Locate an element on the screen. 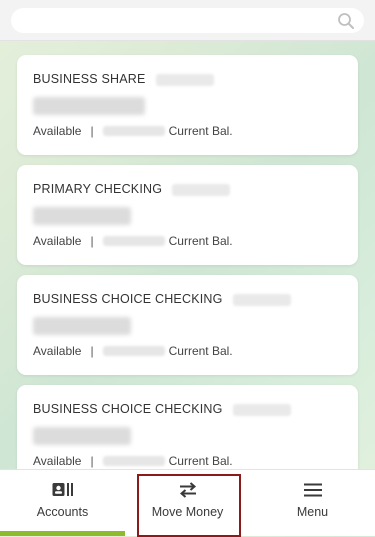 The height and width of the screenshot is (537, 375). nav-accounts: Accounts is located at coordinates (62, 503).